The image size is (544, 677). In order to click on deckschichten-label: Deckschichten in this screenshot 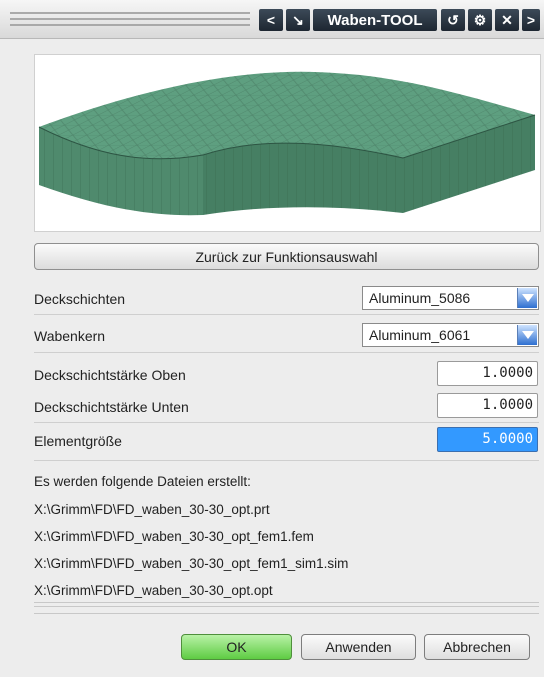, I will do `click(80, 299)`.